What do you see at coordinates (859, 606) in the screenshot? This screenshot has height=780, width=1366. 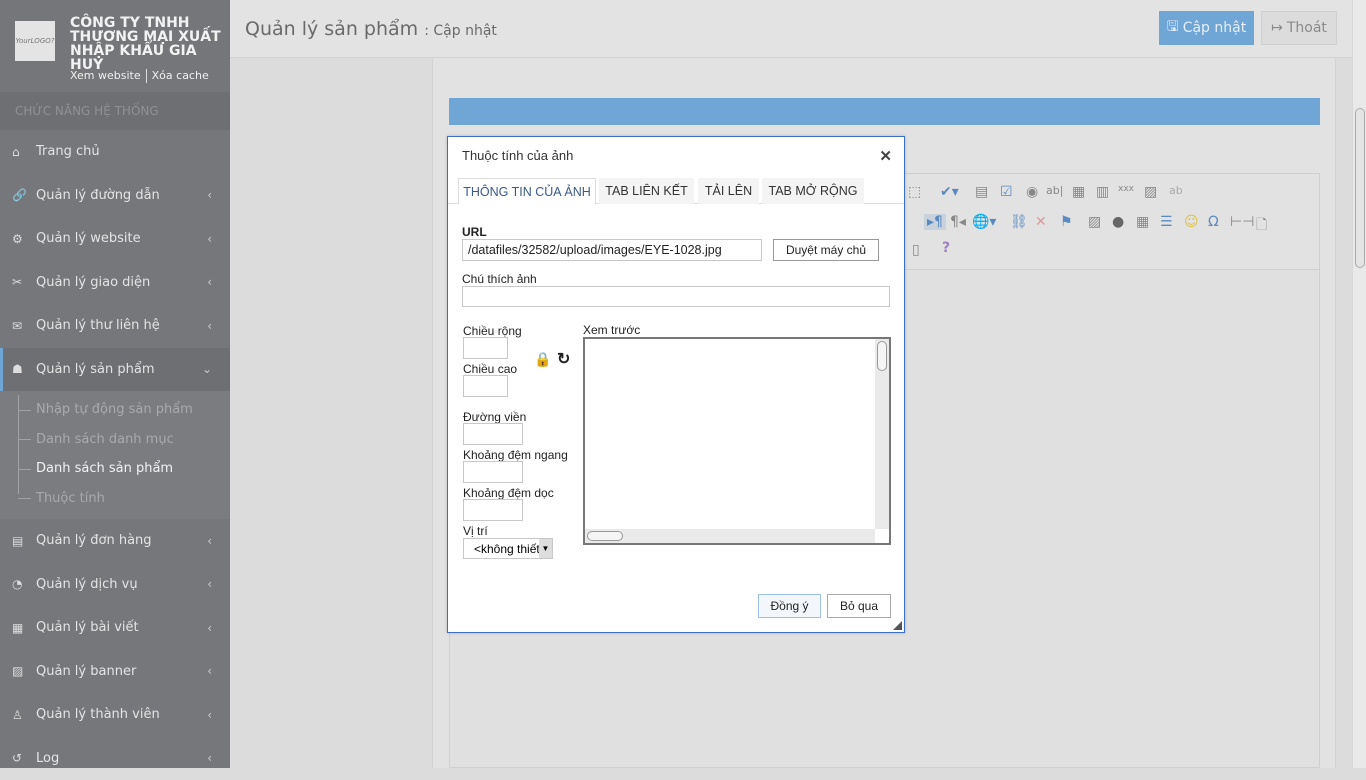 I see `cancel-button: Bỏ qua` at bounding box center [859, 606].